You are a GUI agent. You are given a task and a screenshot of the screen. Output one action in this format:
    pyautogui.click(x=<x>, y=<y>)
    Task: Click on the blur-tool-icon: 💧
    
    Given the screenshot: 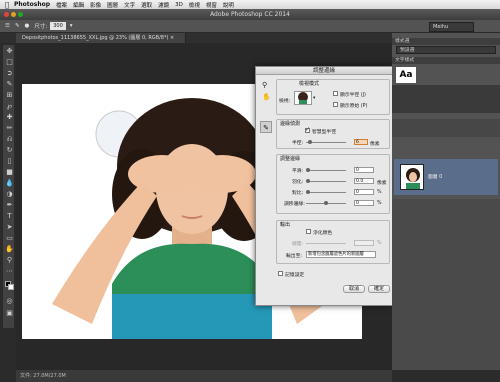 What is the action you would take?
    pyautogui.click(x=9, y=183)
    